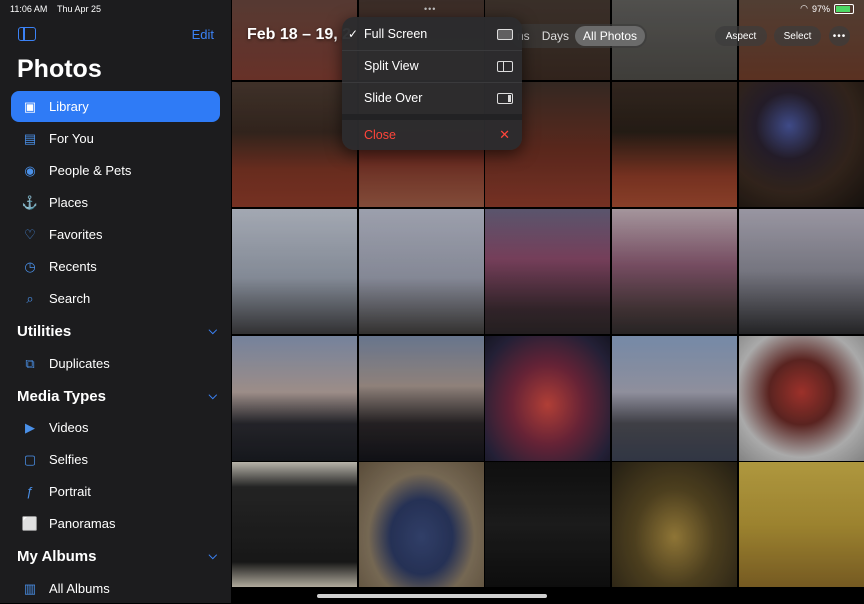 This screenshot has height=604, width=864. I want to click on places-icon: ⚓, so click(30, 202).